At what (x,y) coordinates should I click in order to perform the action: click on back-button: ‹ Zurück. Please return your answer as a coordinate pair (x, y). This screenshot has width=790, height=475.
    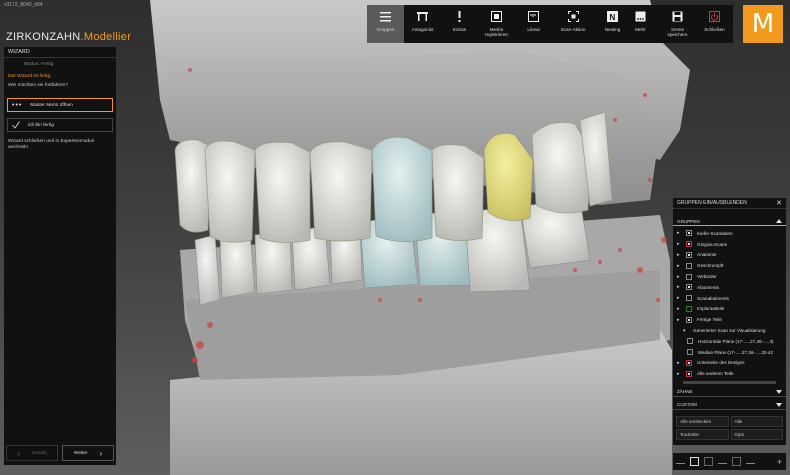
    Looking at the image, I should click on (32, 453).